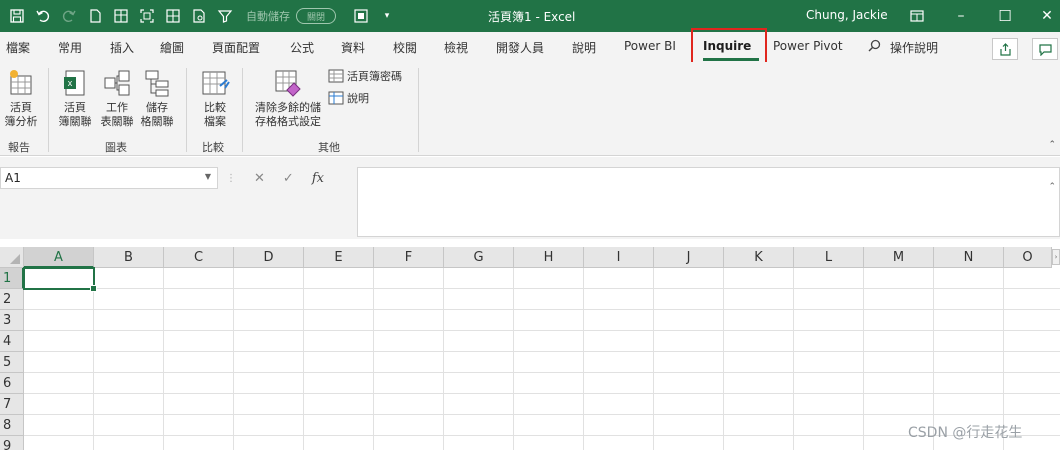  What do you see at coordinates (619, 257) in the screenshot?
I see `column-header-i: I` at bounding box center [619, 257].